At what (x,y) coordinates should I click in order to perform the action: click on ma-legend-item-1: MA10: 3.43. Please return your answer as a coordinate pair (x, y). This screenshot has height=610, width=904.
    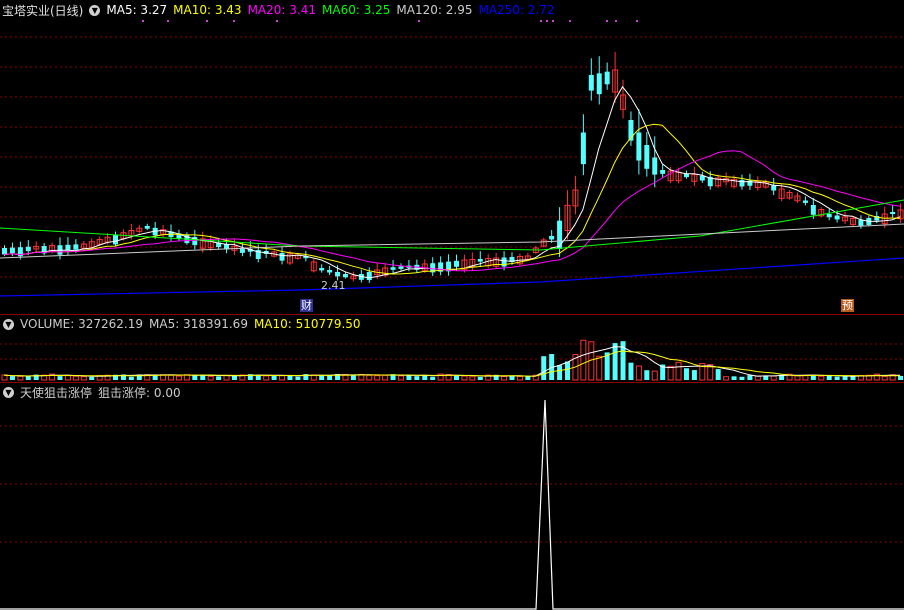
    Looking at the image, I should click on (207, 10).